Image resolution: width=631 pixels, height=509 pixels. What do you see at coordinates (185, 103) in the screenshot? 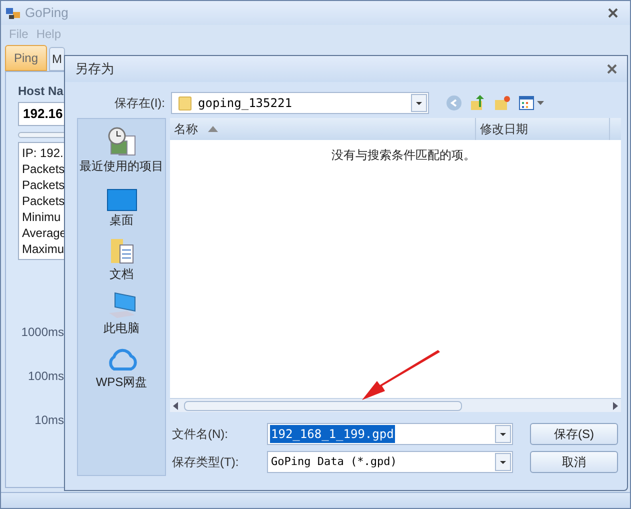
I see `folder-icon` at bounding box center [185, 103].